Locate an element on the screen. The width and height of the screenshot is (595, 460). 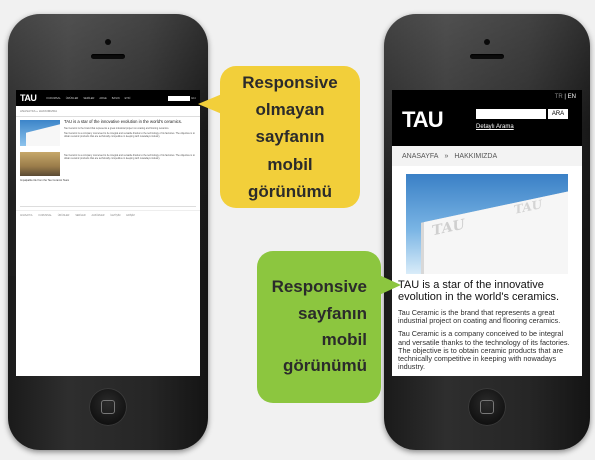
footer-link: ALBÜMLER is located at coordinates (98, 215).